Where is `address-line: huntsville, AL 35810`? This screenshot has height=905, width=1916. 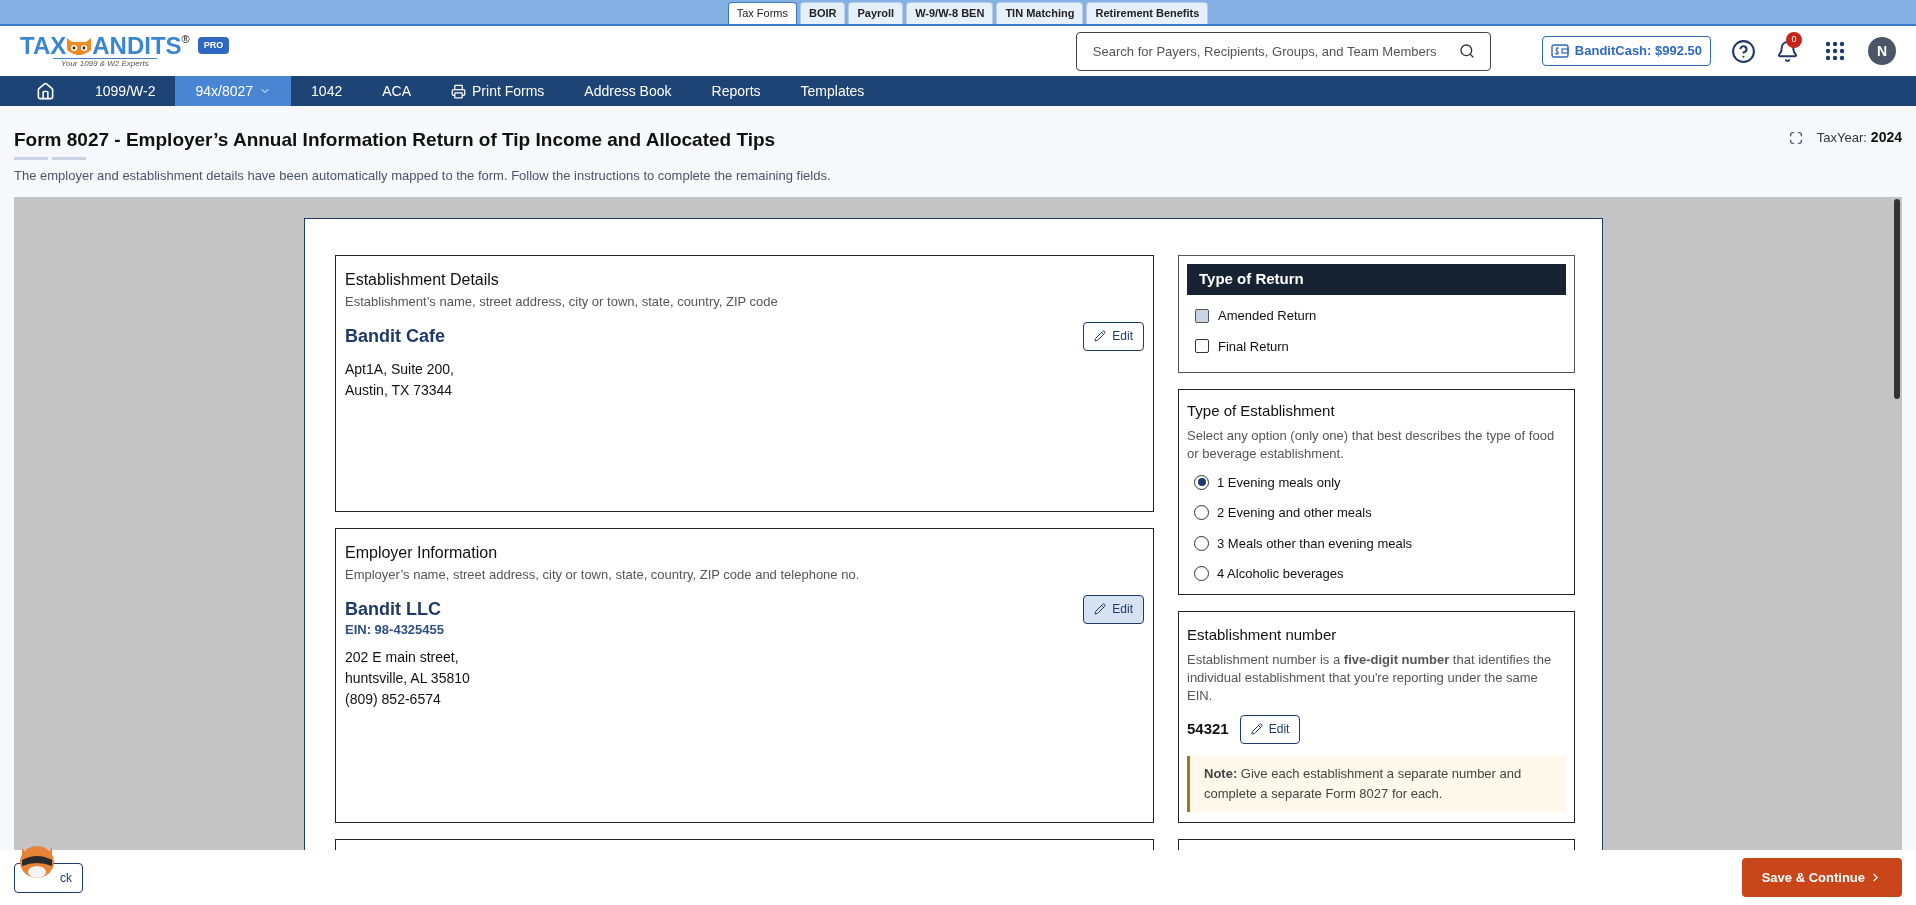 address-line: huntsville, AL 35810 is located at coordinates (408, 678).